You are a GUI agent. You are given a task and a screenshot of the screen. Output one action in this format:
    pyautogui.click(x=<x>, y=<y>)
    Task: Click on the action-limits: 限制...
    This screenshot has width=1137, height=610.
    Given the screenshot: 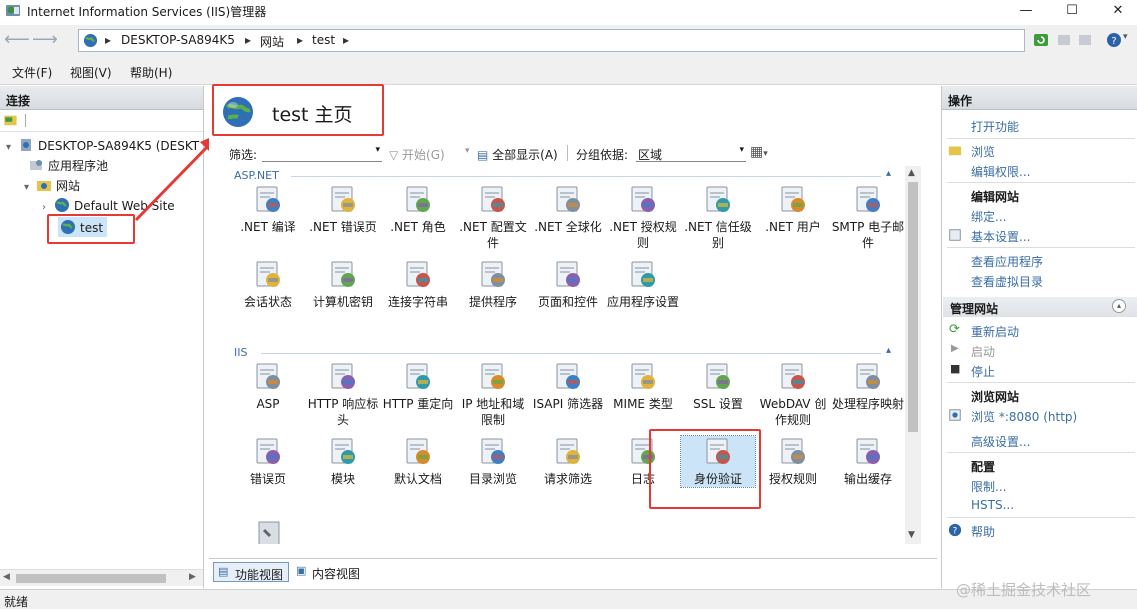 What is the action you would take?
    pyautogui.click(x=988, y=486)
    